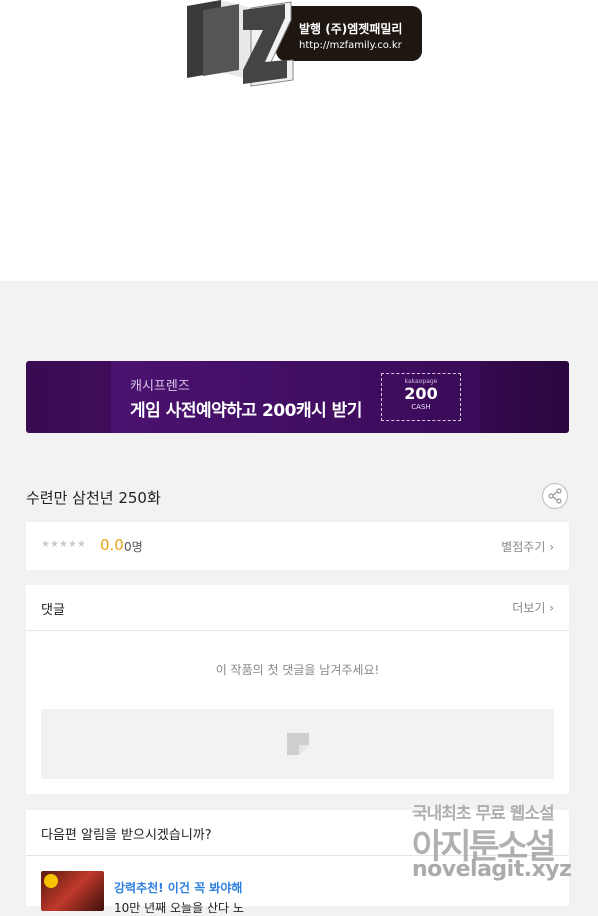 This screenshot has height=916, width=598. Describe the element at coordinates (126, 835) in the screenshot. I see `notify-question: 다음편 알림을 받으시겠습니까?` at that location.